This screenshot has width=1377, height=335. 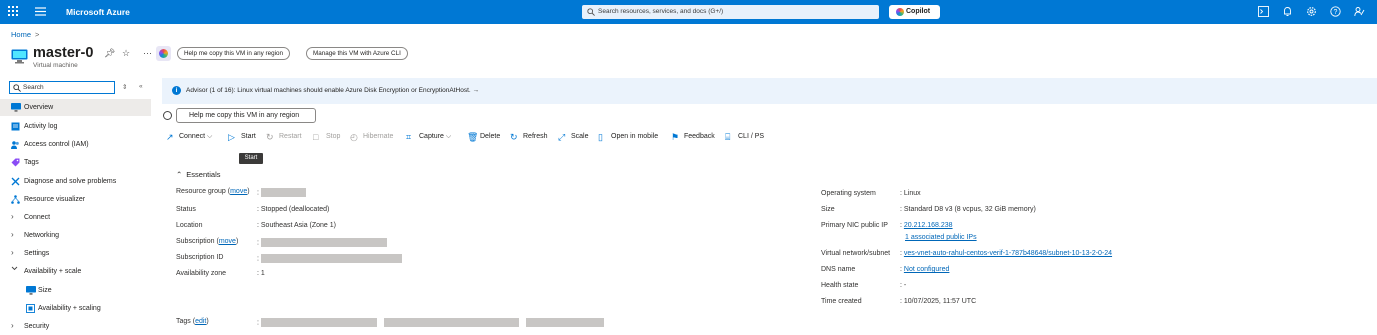 What do you see at coordinates (147, 53) in the screenshot?
I see `more-options-icon: ···` at bounding box center [147, 53].